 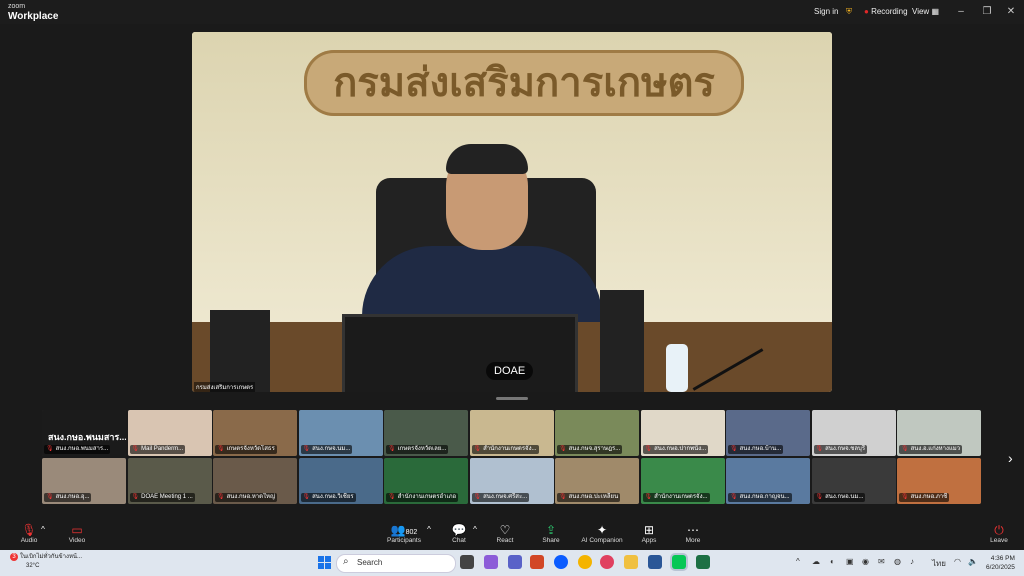 I want to click on task-view-icon, so click(x=467, y=562).